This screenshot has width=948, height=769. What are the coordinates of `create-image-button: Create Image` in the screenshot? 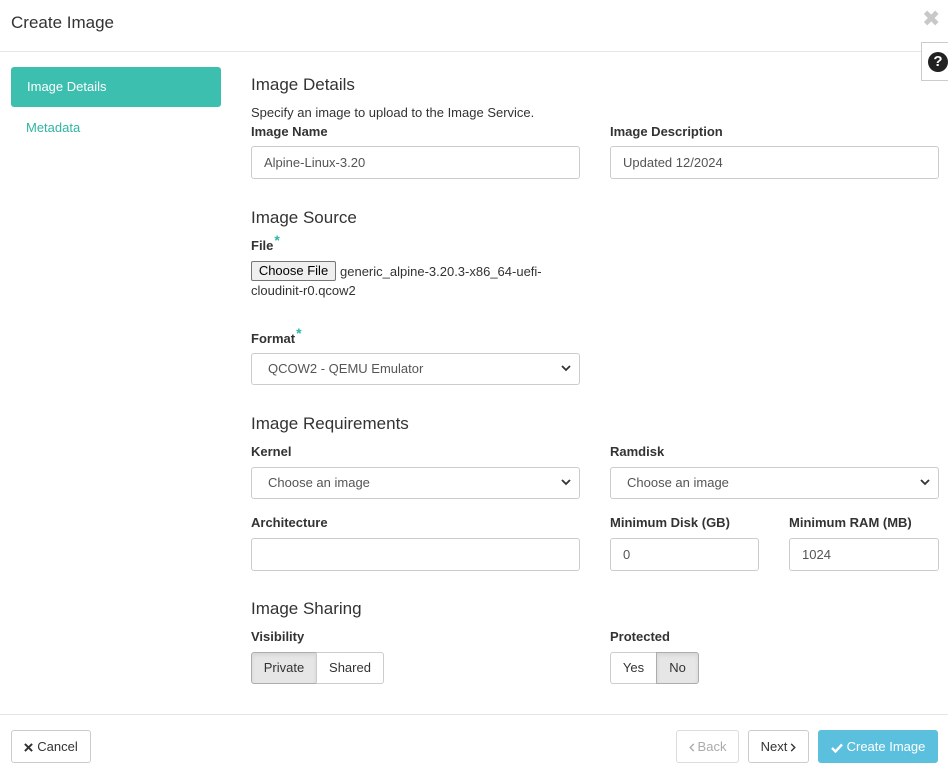 It's located at (878, 746).